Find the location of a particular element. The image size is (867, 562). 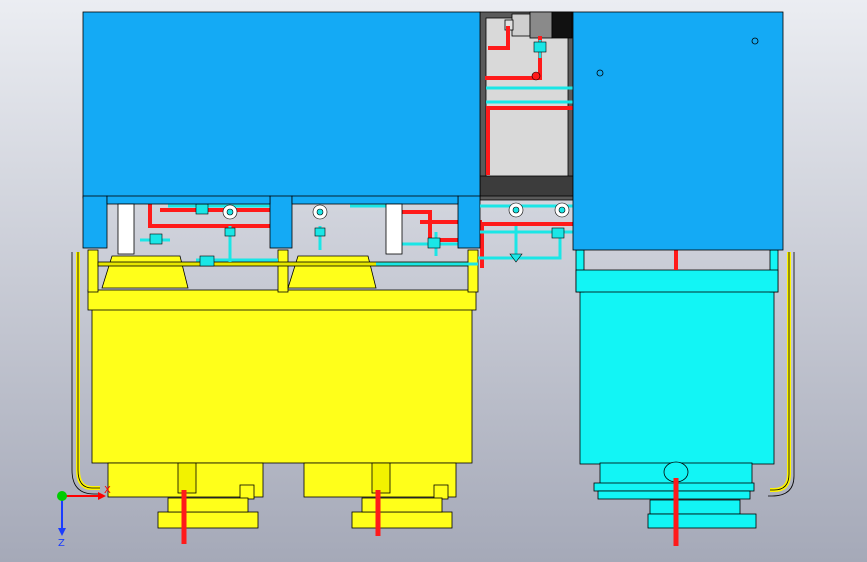

axis-x-label: X is located at coordinates (107, 490).